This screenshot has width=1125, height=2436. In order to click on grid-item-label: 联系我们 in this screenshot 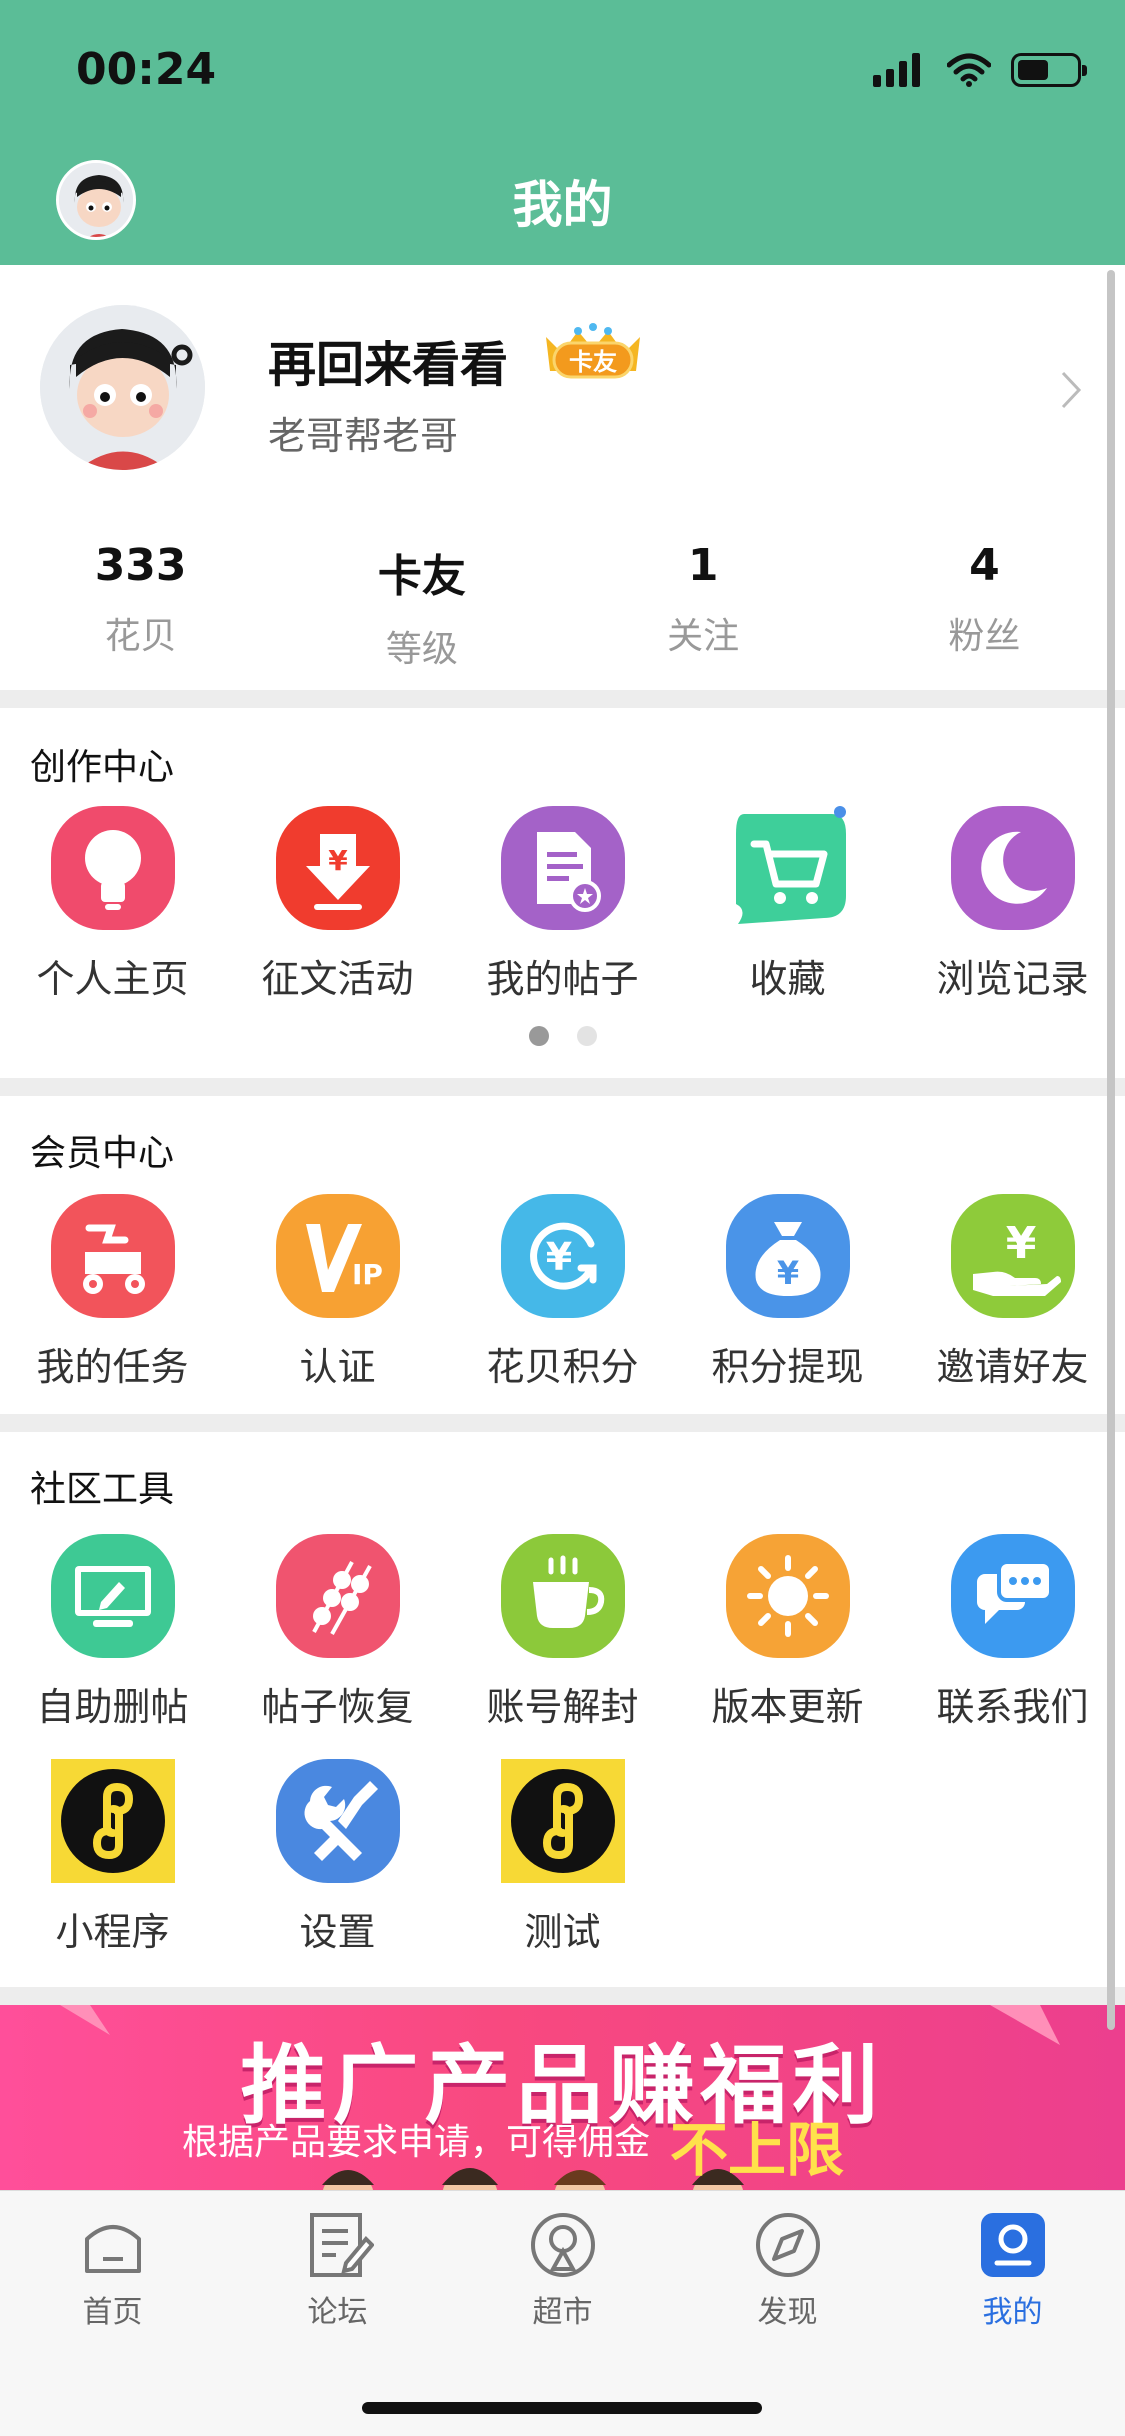, I will do `click(1012, 1707)`.